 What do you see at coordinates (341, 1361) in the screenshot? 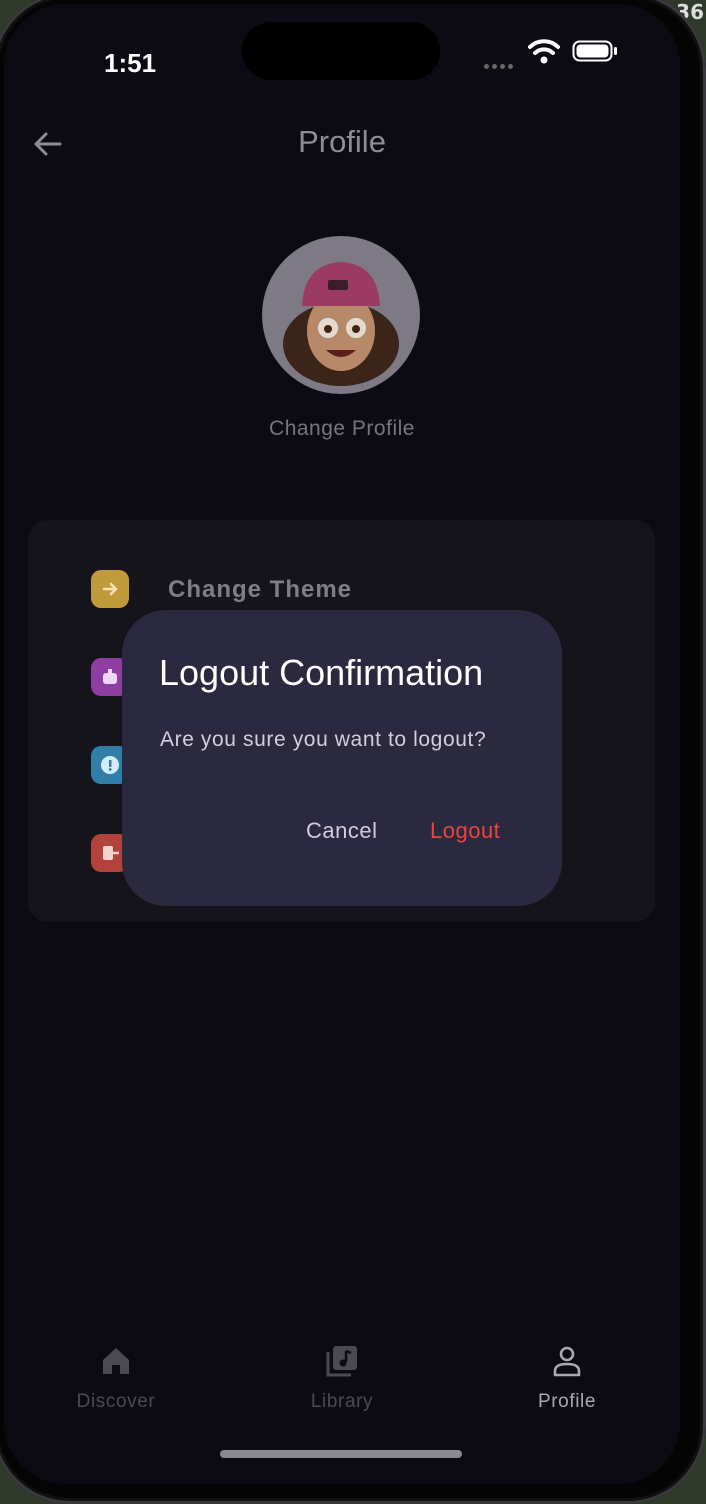
I see `library-icon` at bounding box center [341, 1361].